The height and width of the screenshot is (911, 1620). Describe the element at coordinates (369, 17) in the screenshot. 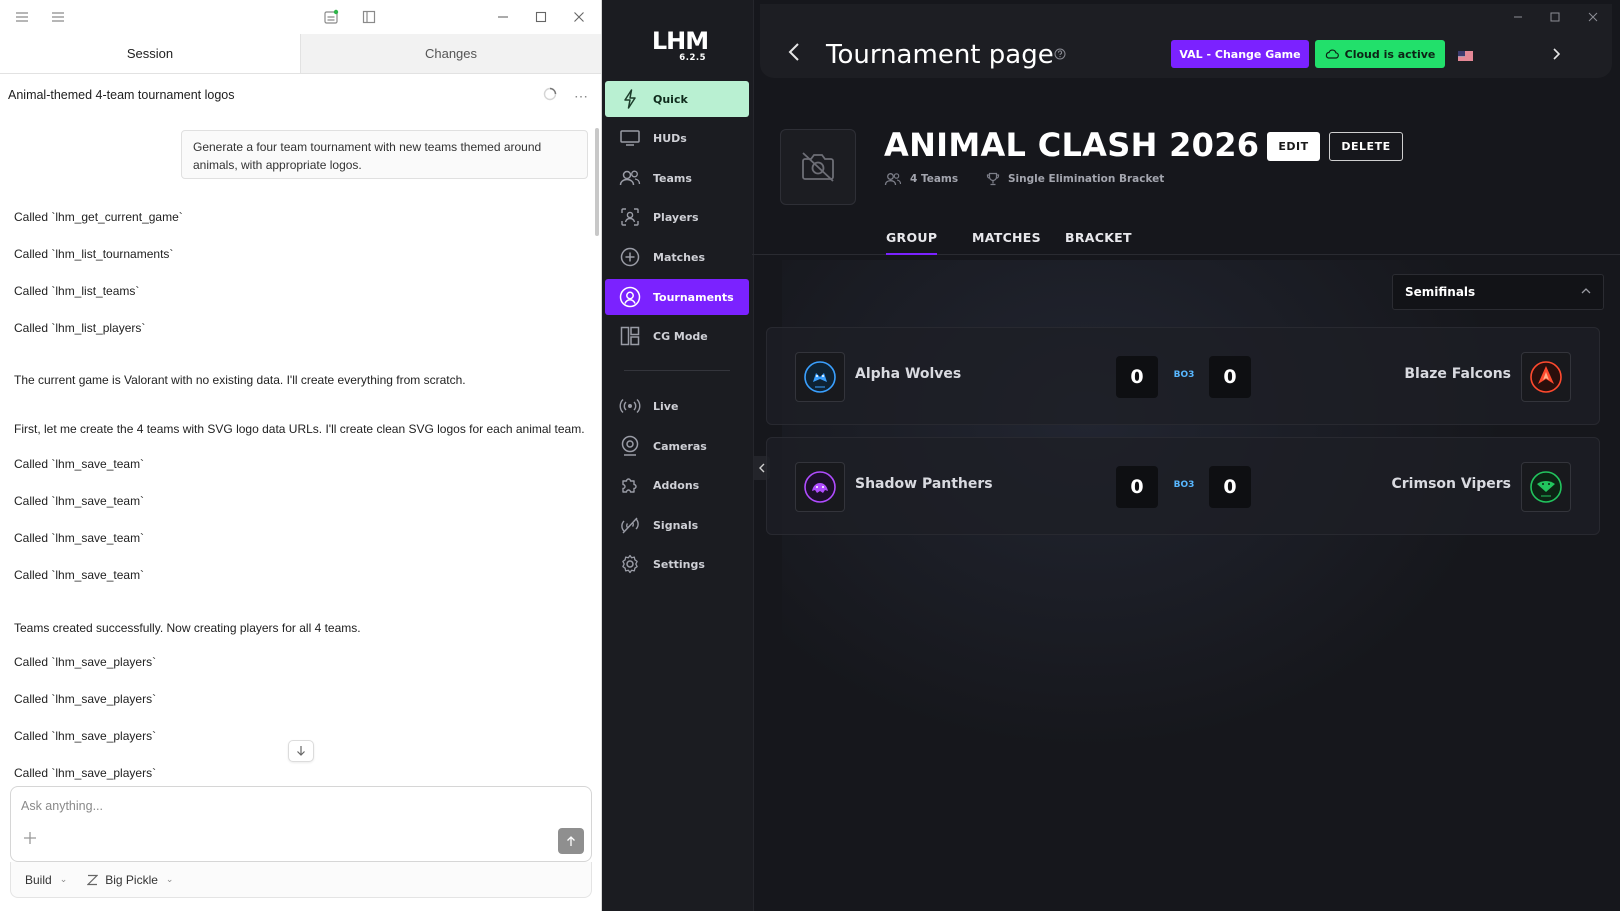

I see `sidebar-toggle-icon` at that location.